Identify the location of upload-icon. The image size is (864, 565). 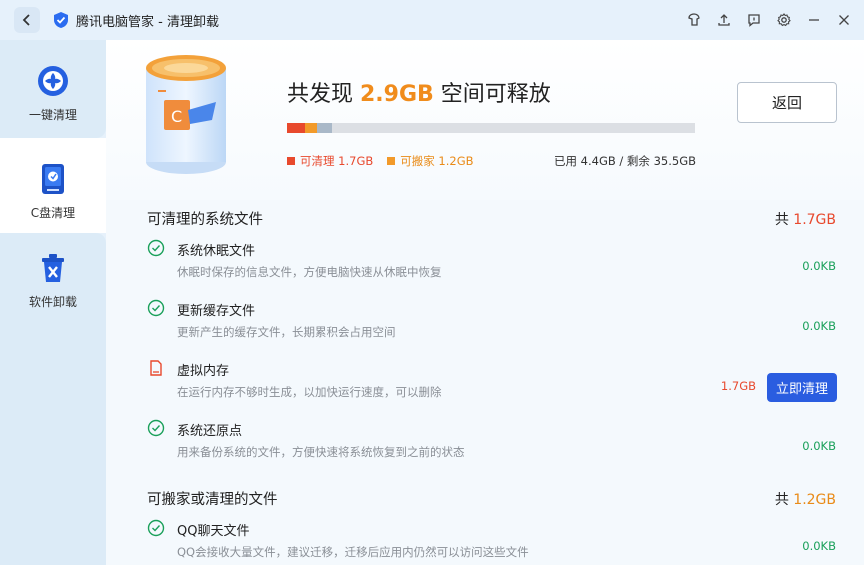
(724, 20).